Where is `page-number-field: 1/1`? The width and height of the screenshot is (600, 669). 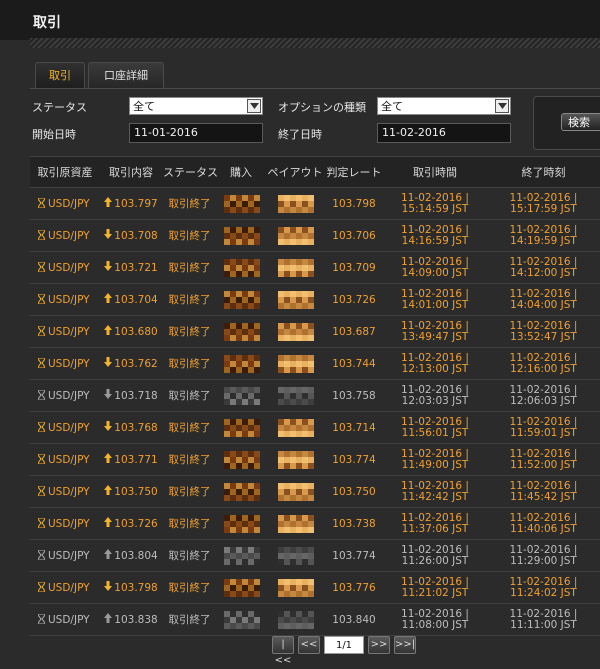
page-number-field: 1/1 is located at coordinates (344, 645).